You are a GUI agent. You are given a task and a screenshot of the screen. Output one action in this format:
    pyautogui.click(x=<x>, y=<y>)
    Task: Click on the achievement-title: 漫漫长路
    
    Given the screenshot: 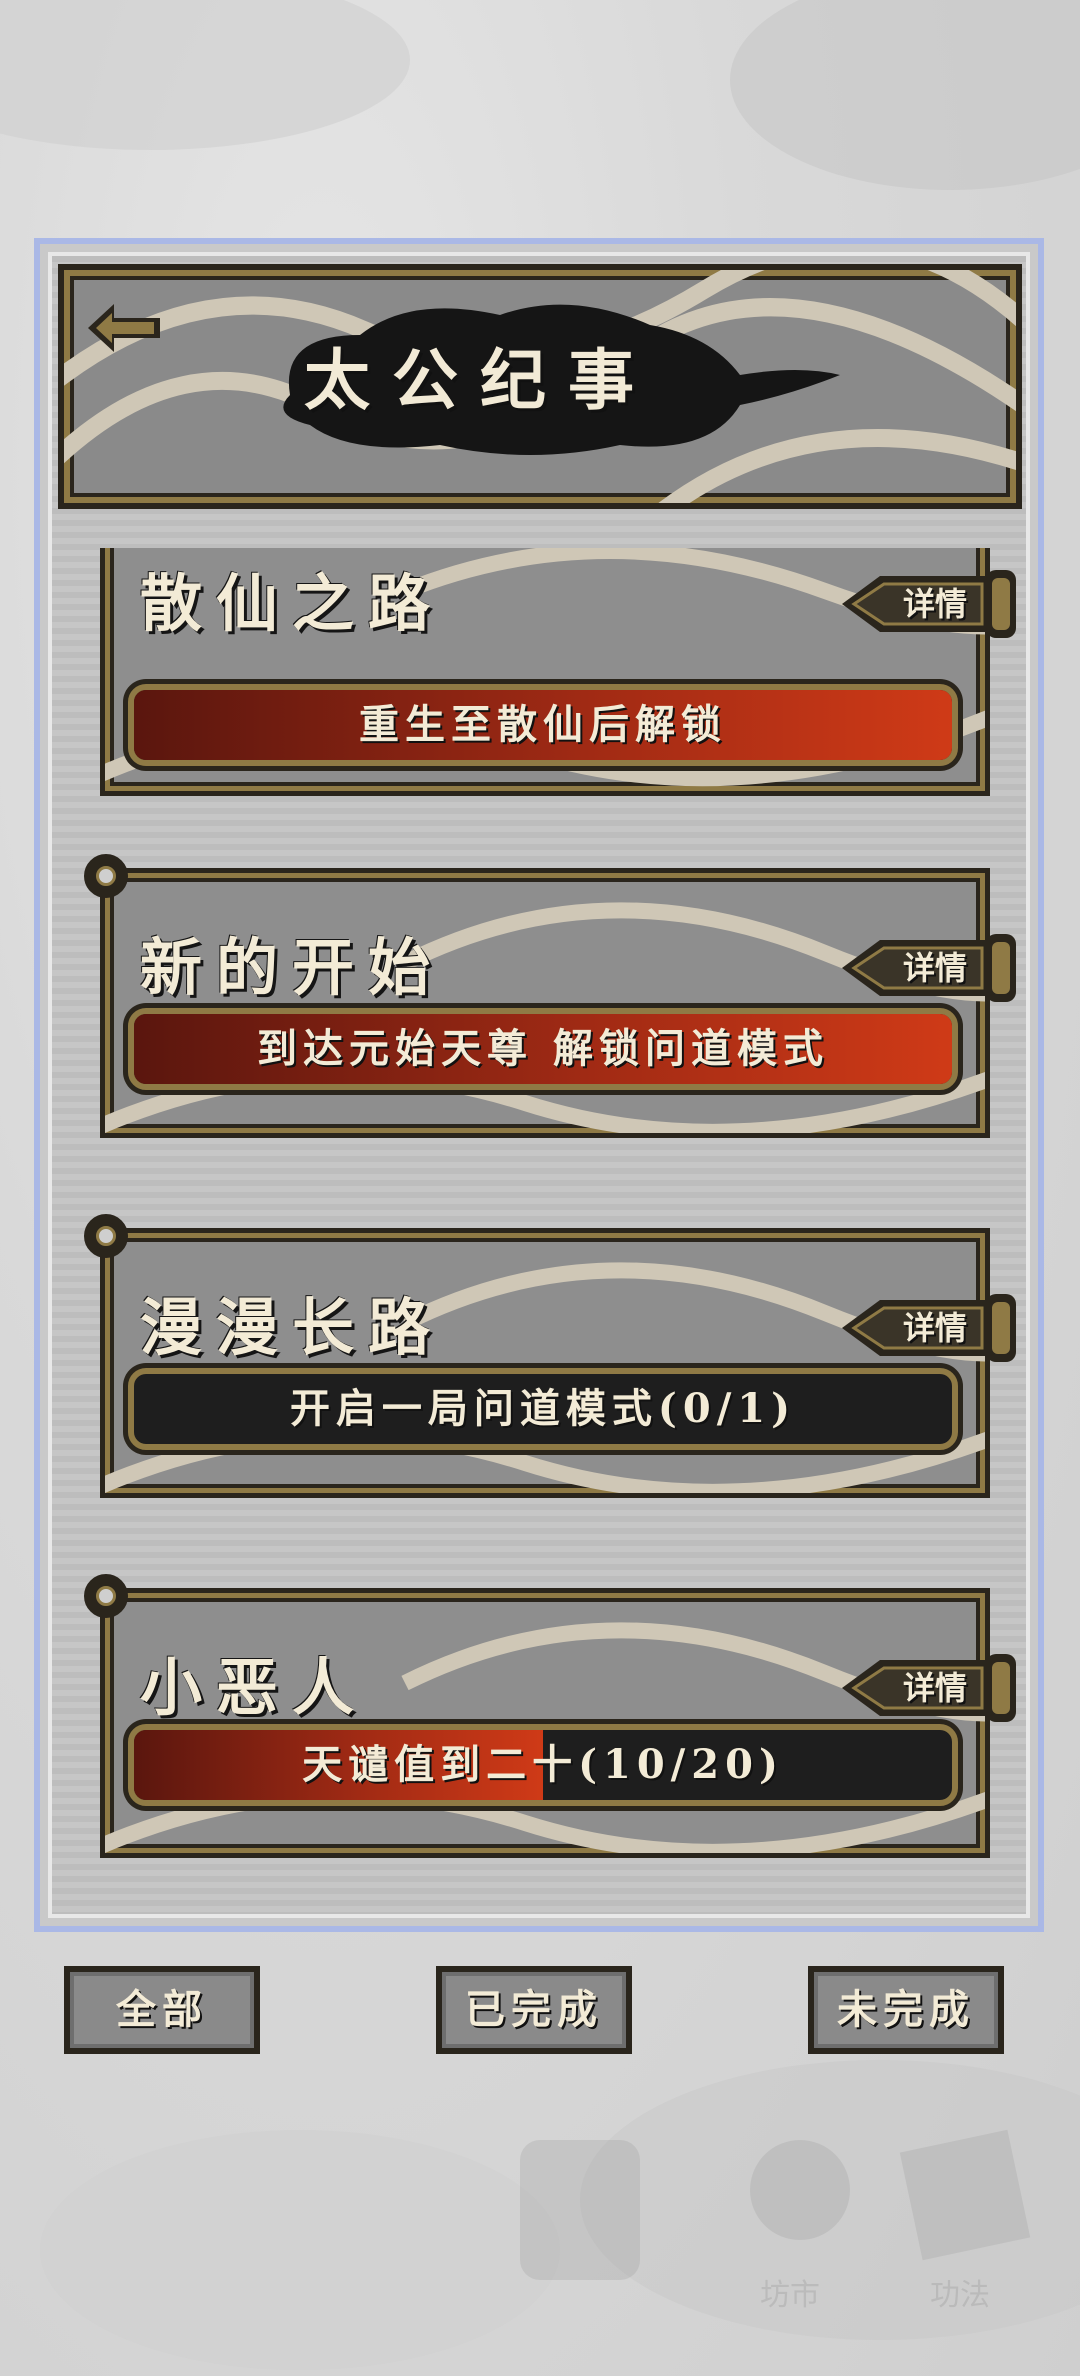 What is the action you would take?
    pyautogui.click(x=292, y=1327)
    